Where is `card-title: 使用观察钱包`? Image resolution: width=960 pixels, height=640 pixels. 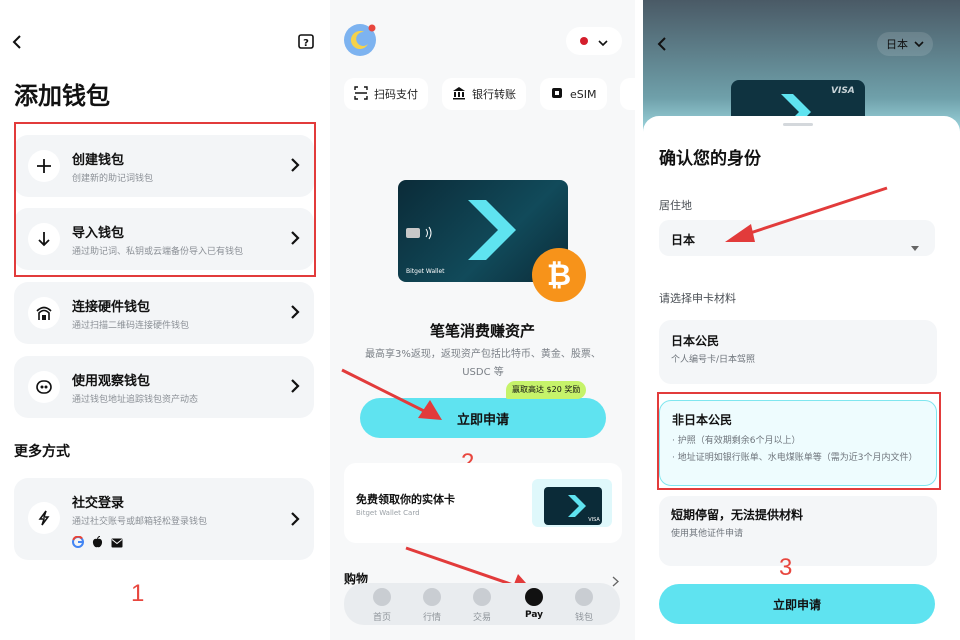 card-title: 使用观察钱包 is located at coordinates (111, 381).